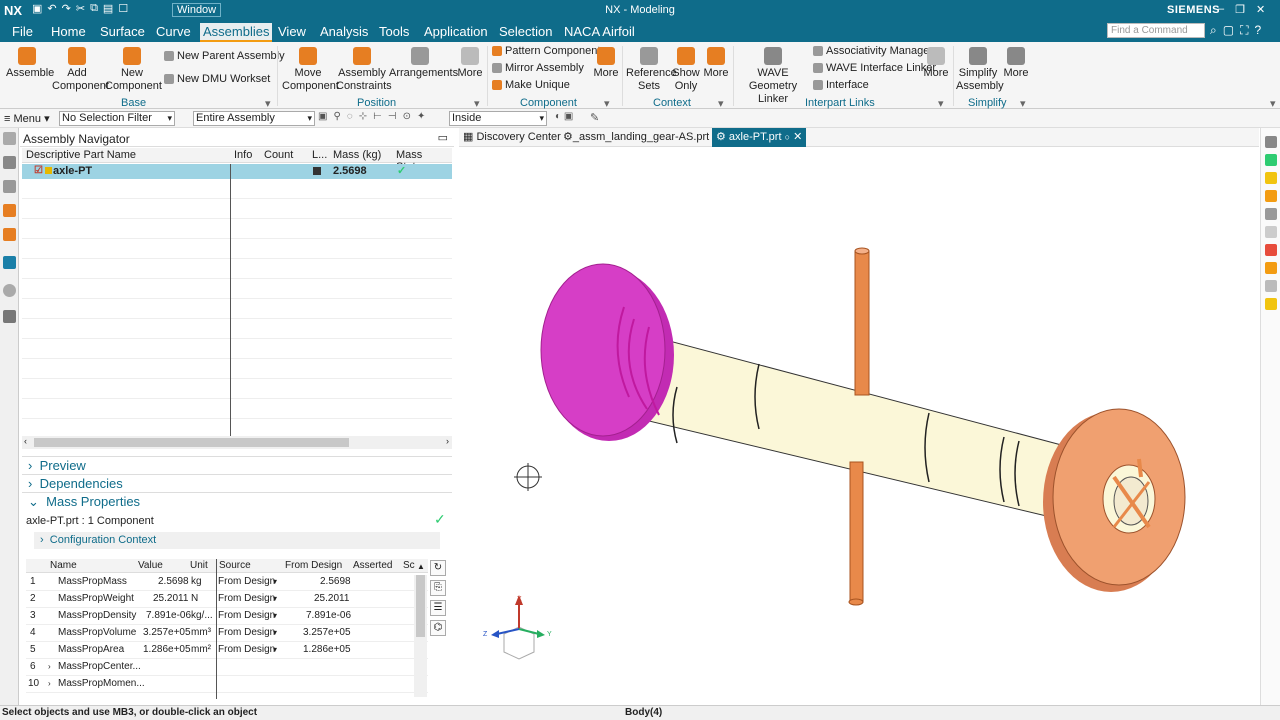 This screenshot has width=1280, height=720. I want to click on view-style-icon, so click(1271, 214).